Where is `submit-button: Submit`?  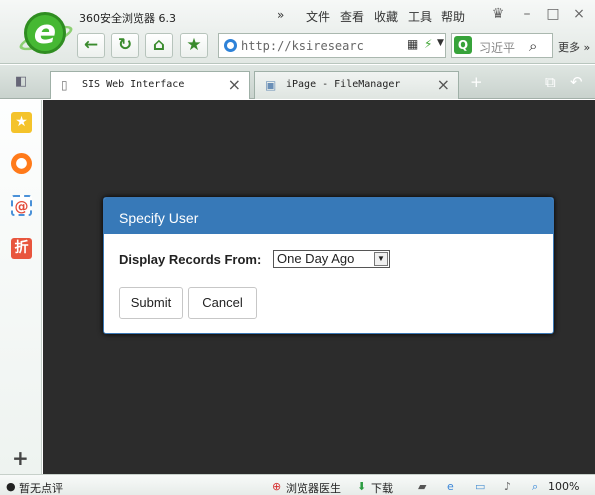
submit-button: Submit is located at coordinates (151, 303).